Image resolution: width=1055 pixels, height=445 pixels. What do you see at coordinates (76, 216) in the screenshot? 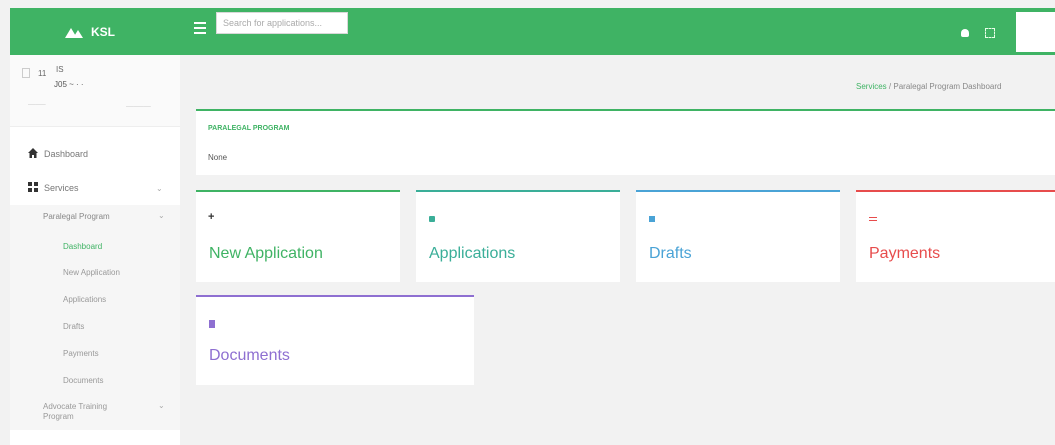
I see `sidebar-item-paralegal-program: Paralegal Program` at bounding box center [76, 216].